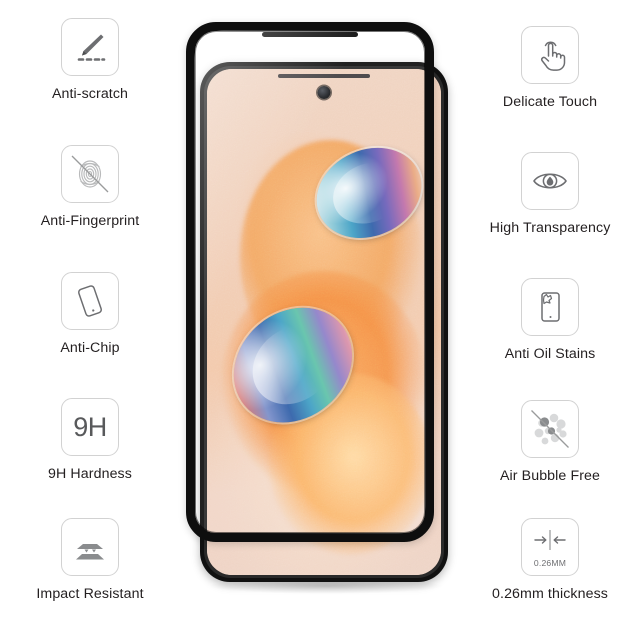 The height and width of the screenshot is (640, 640). What do you see at coordinates (90, 594) in the screenshot?
I see `feature-label: Impact Resistant` at bounding box center [90, 594].